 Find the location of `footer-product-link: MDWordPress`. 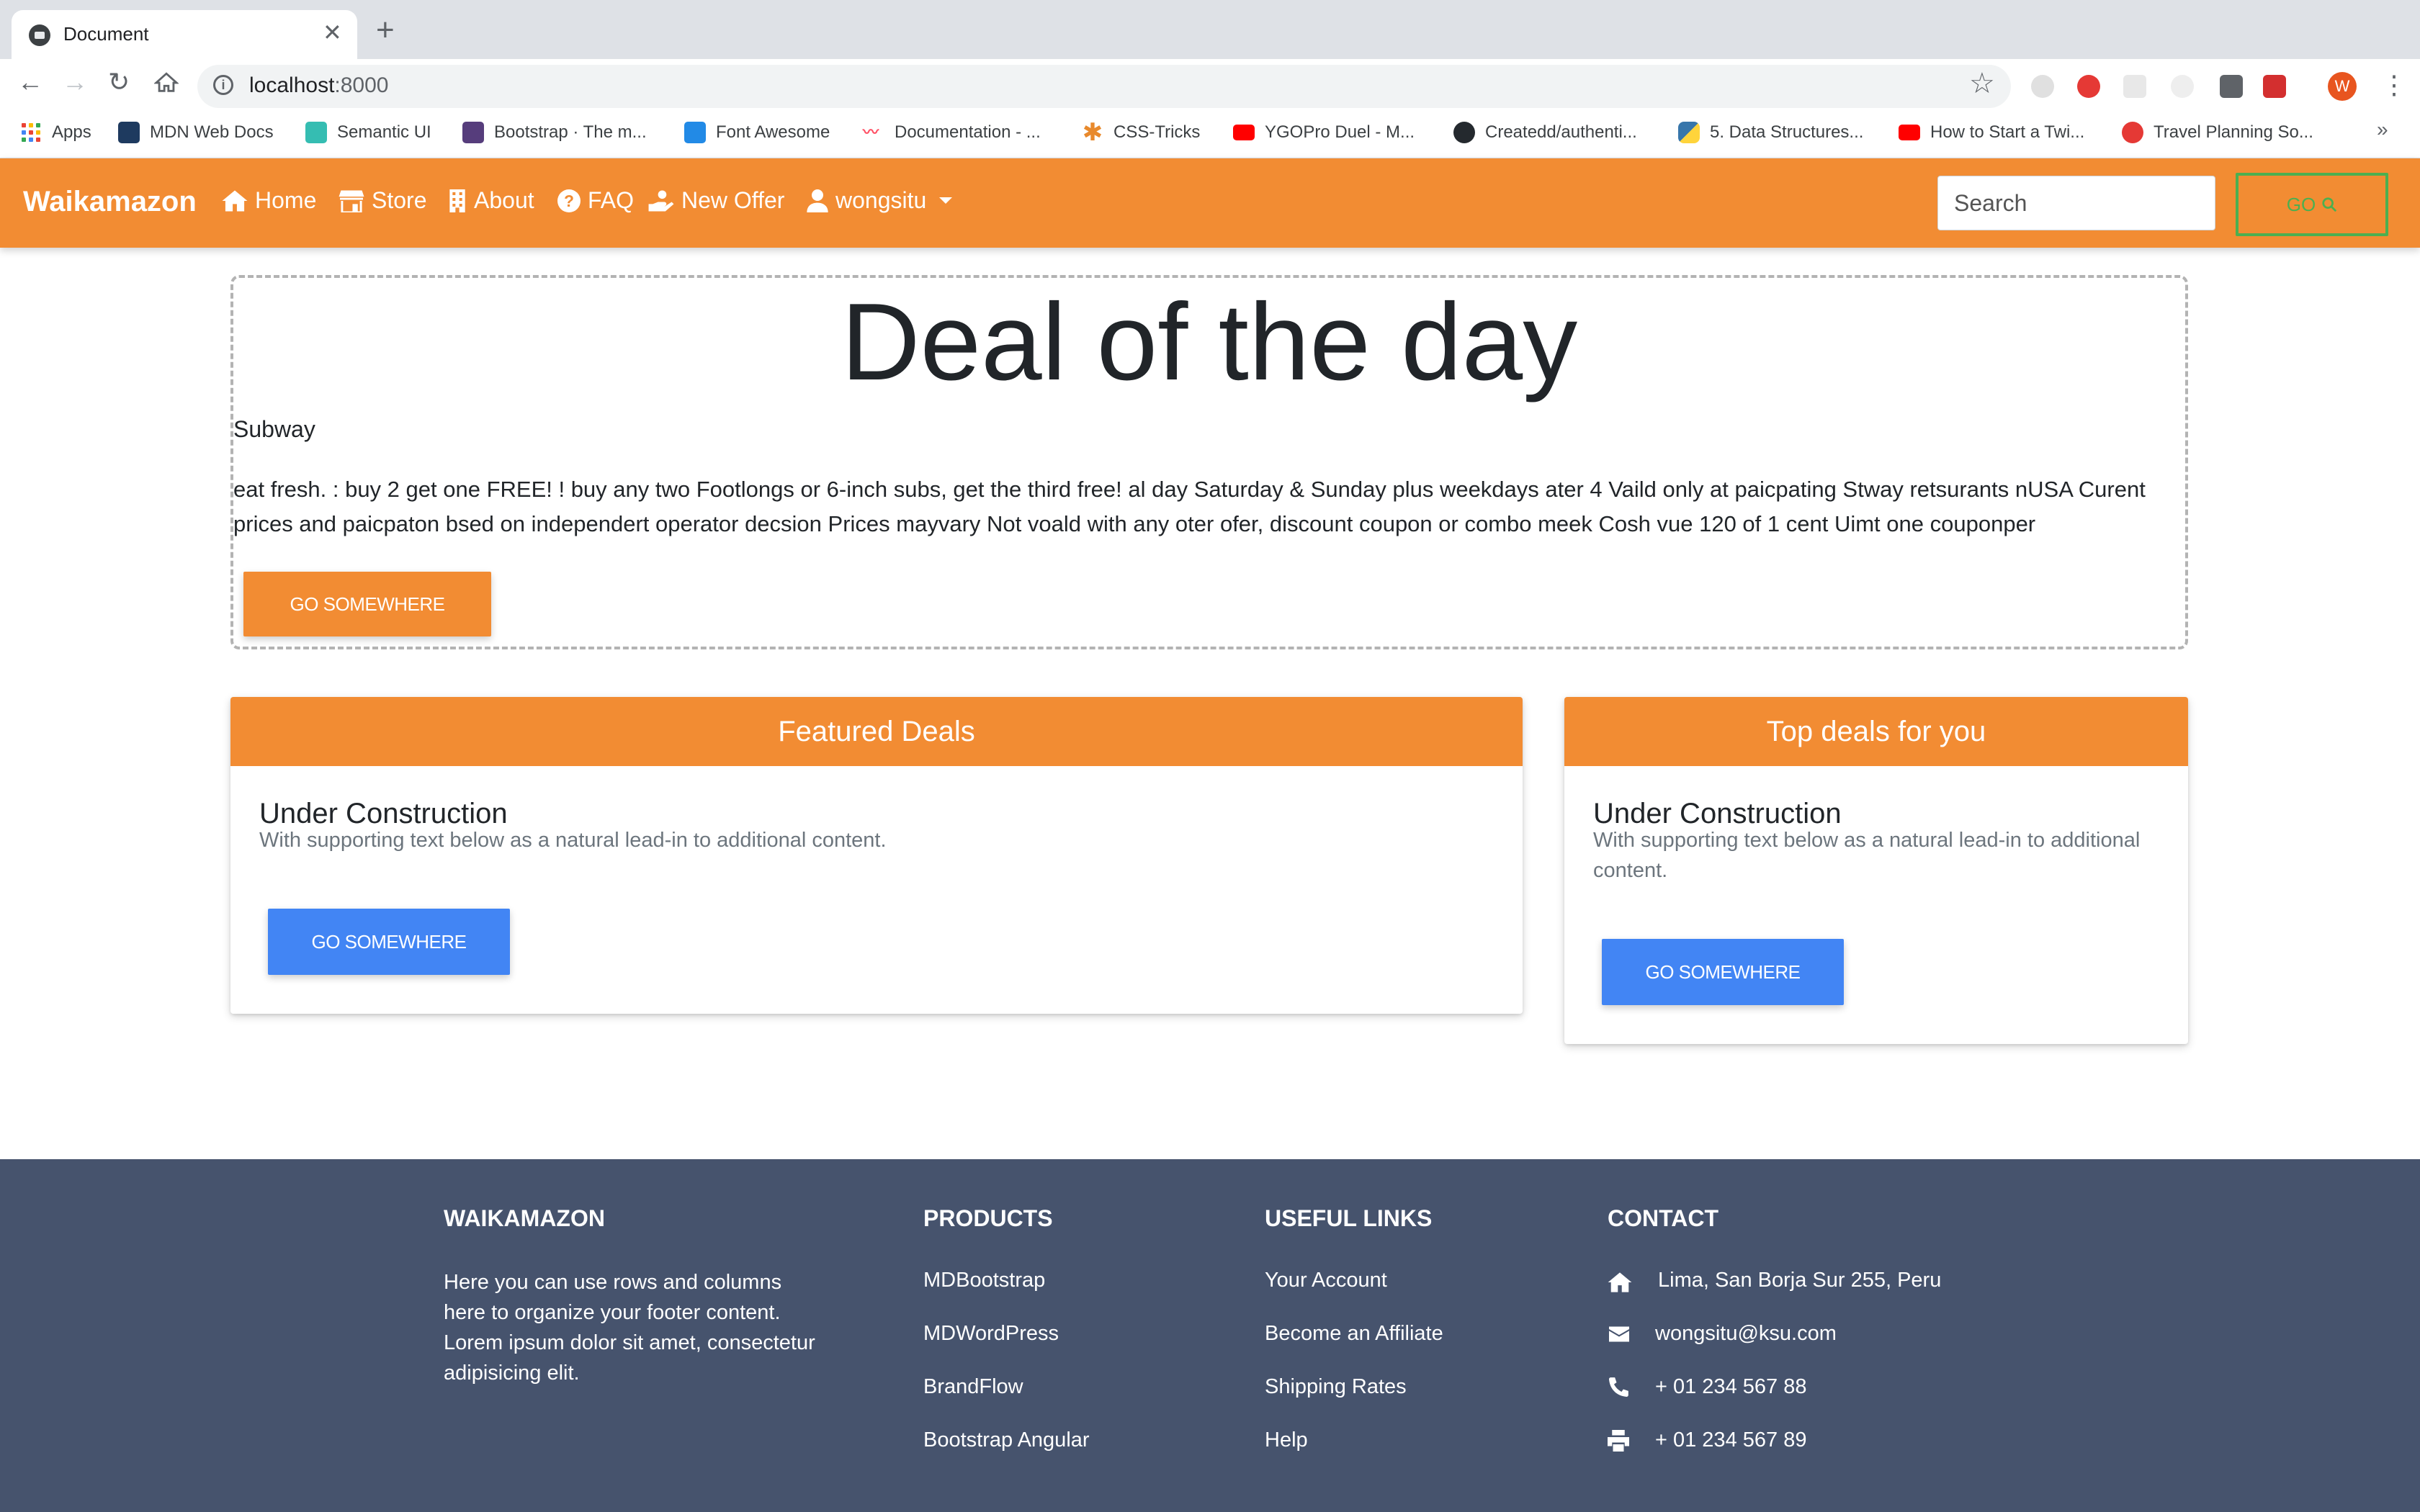

footer-product-link: MDWordPress is located at coordinates (991, 1334).